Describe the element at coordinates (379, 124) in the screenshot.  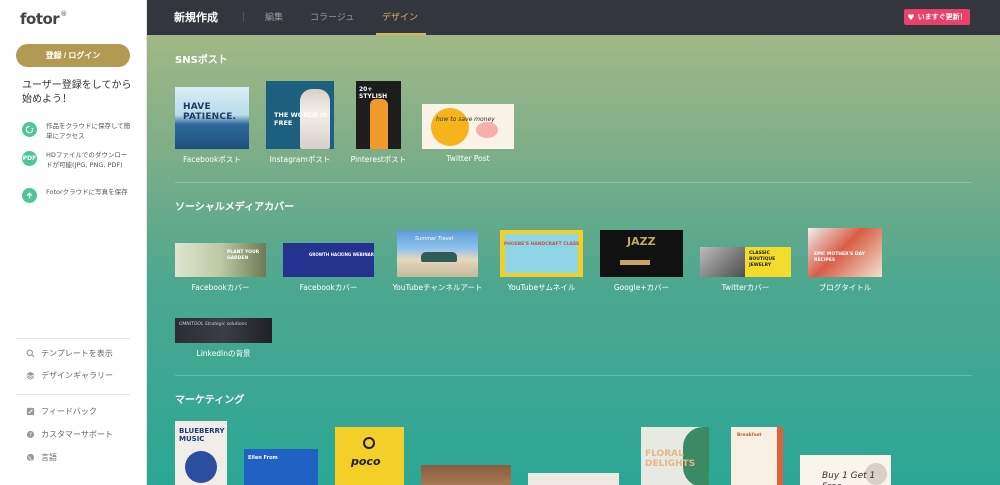
I see `model-figure` at that location.